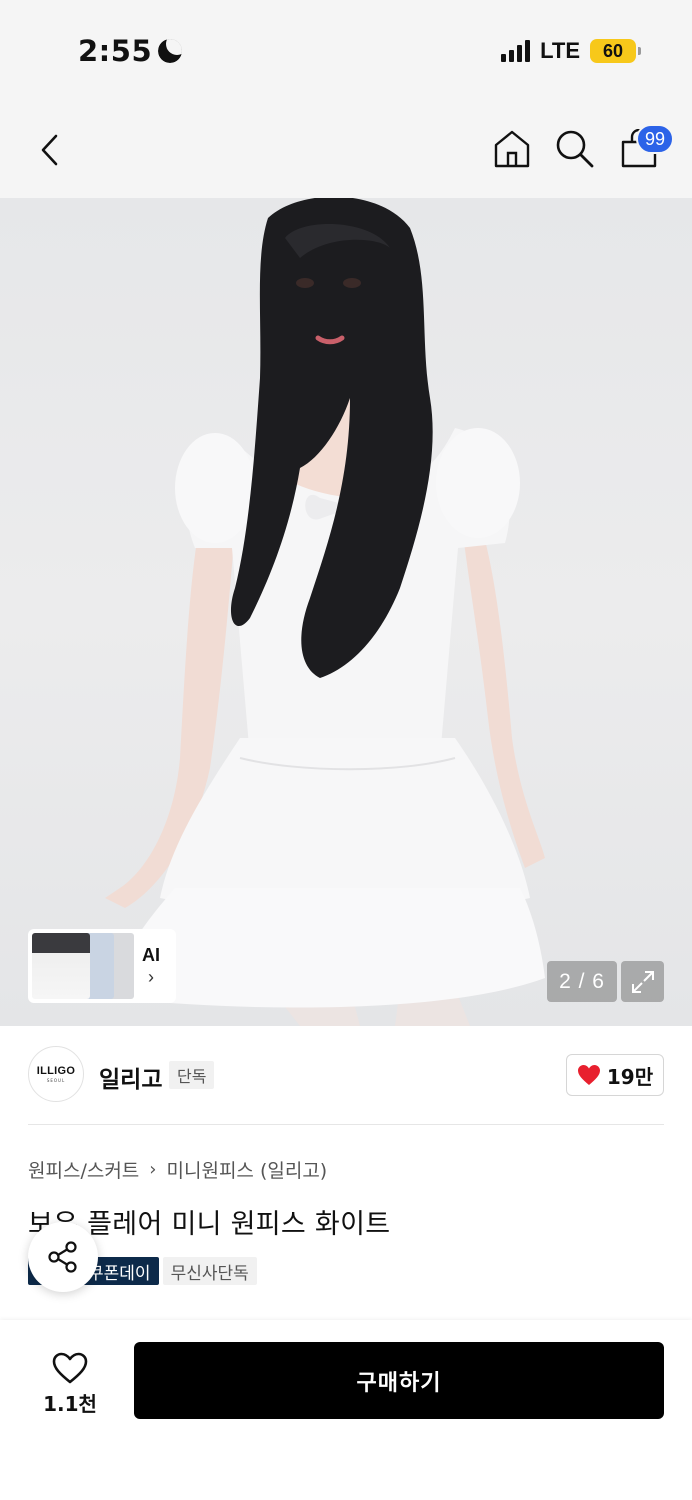 This screenshot has height=1500, width=692. I want to click on heart-filled-icon, so click(588, 1075).